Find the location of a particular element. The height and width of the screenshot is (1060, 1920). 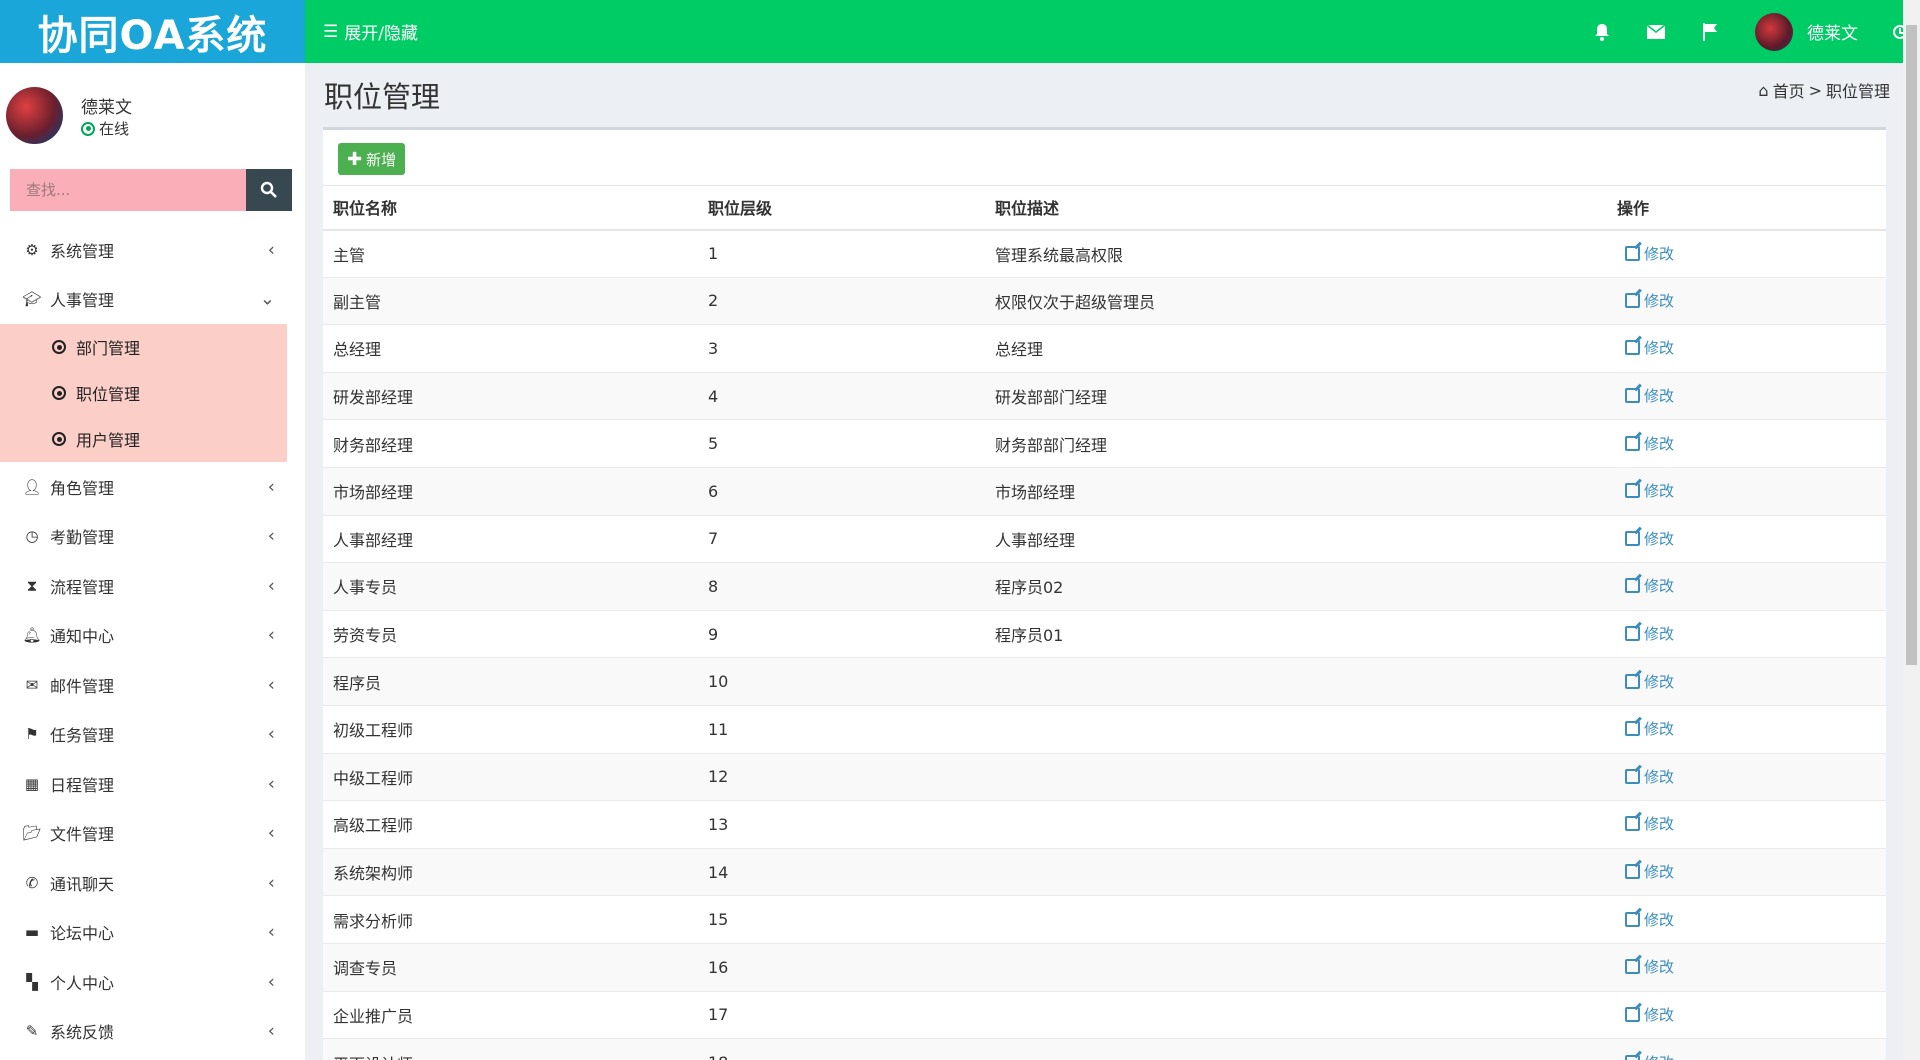

submenu-item-position: 职位管理 is located at coordinates (143, 393).